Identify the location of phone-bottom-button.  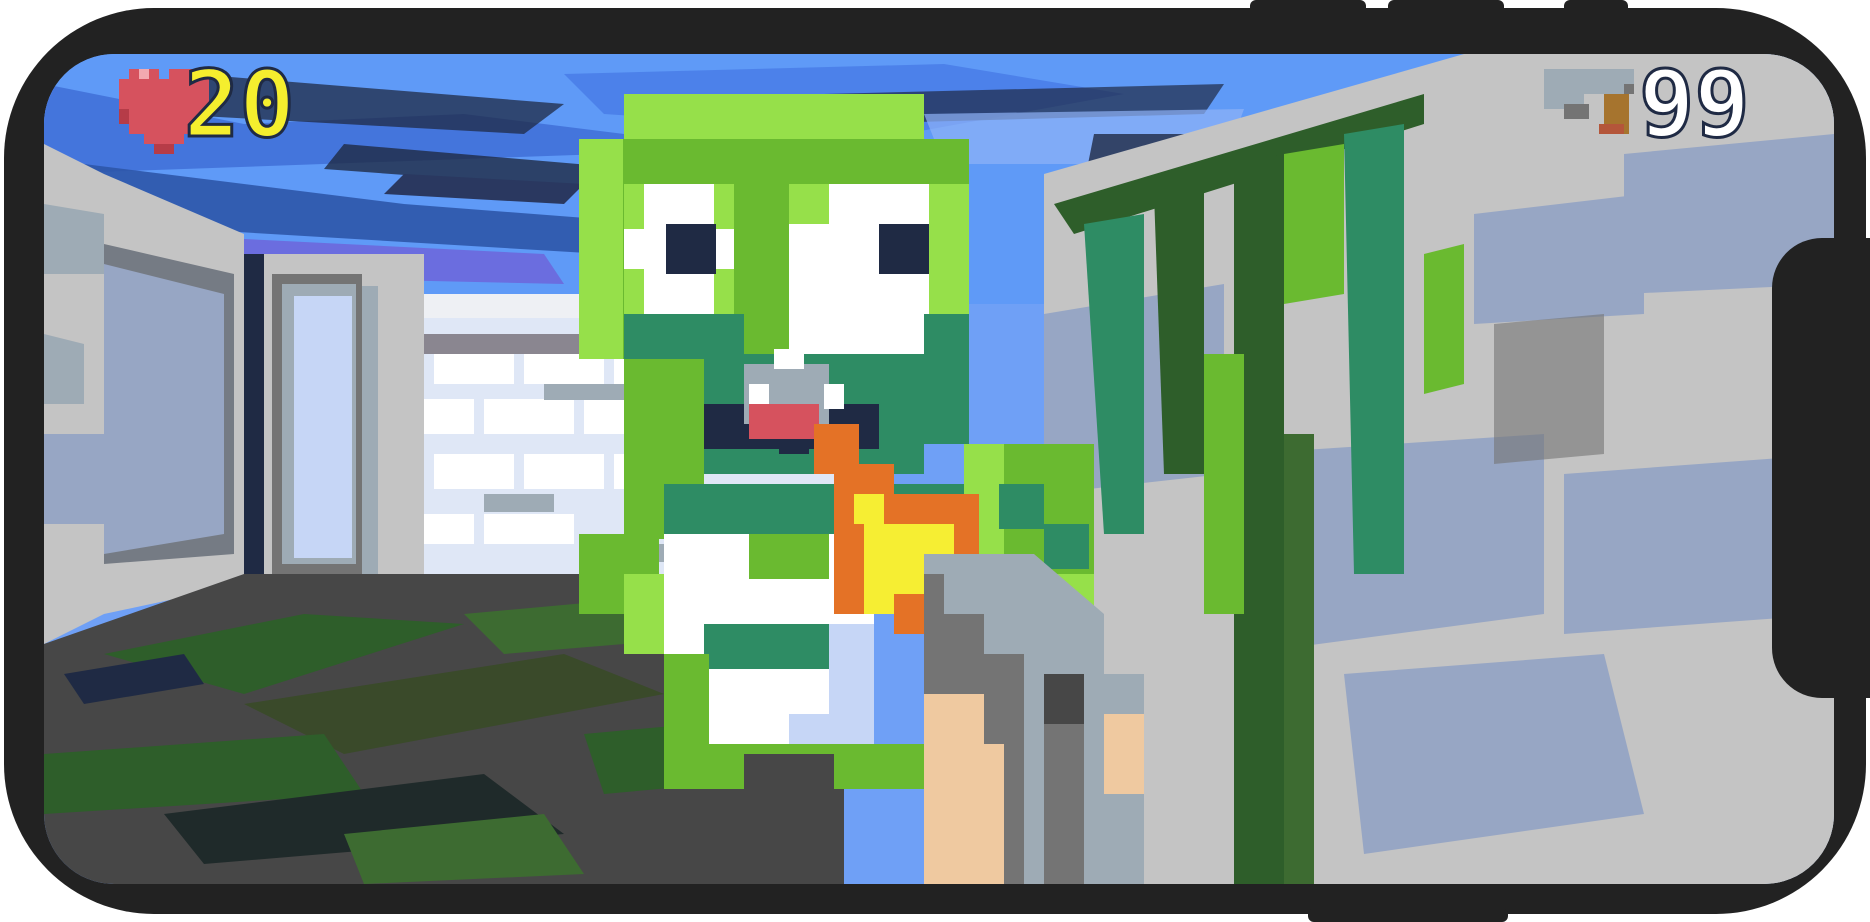
(1408, 915).